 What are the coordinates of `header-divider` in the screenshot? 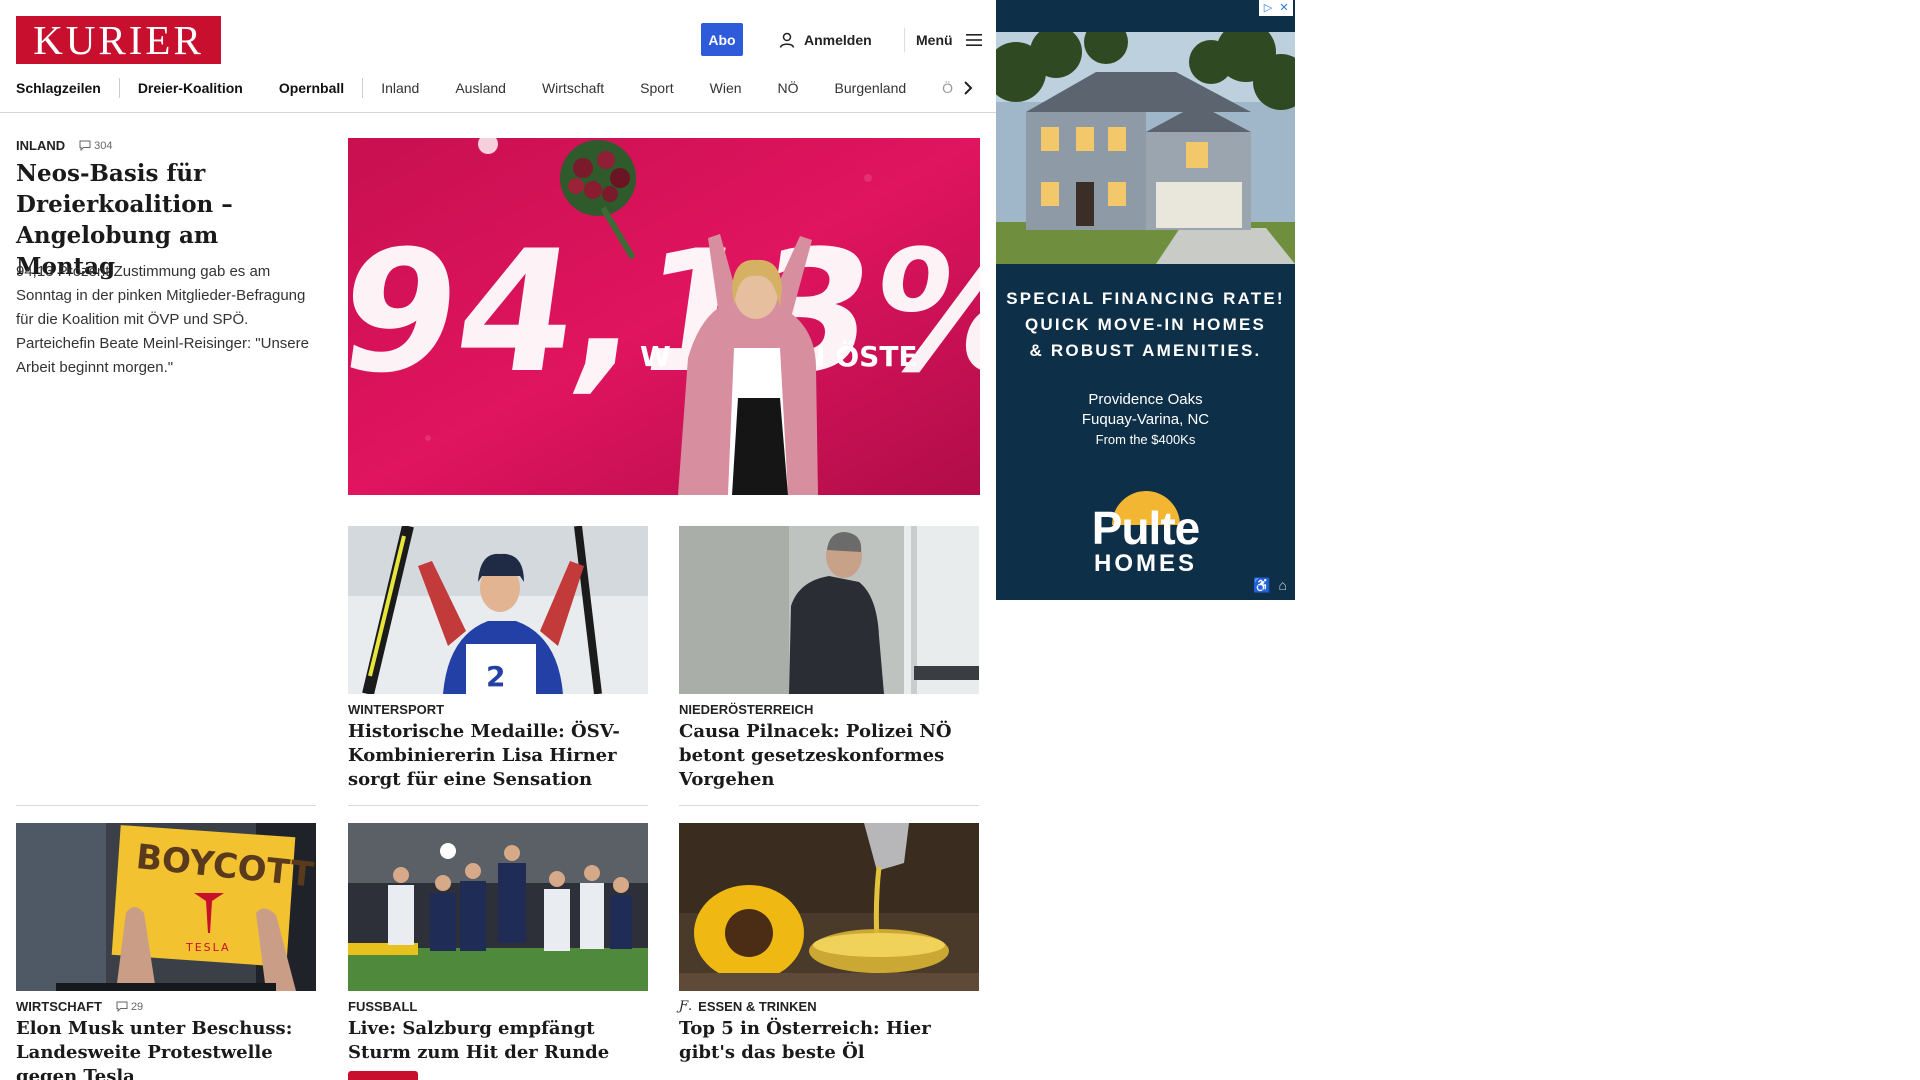 It's located at (904, 40).